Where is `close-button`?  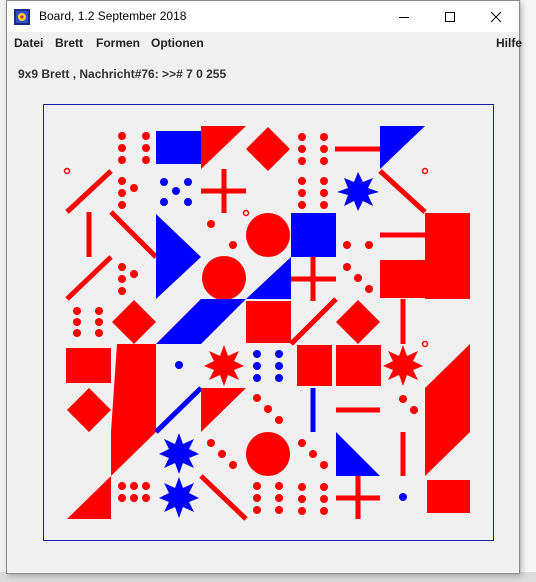
close-button is located at coordinates (496, 16).